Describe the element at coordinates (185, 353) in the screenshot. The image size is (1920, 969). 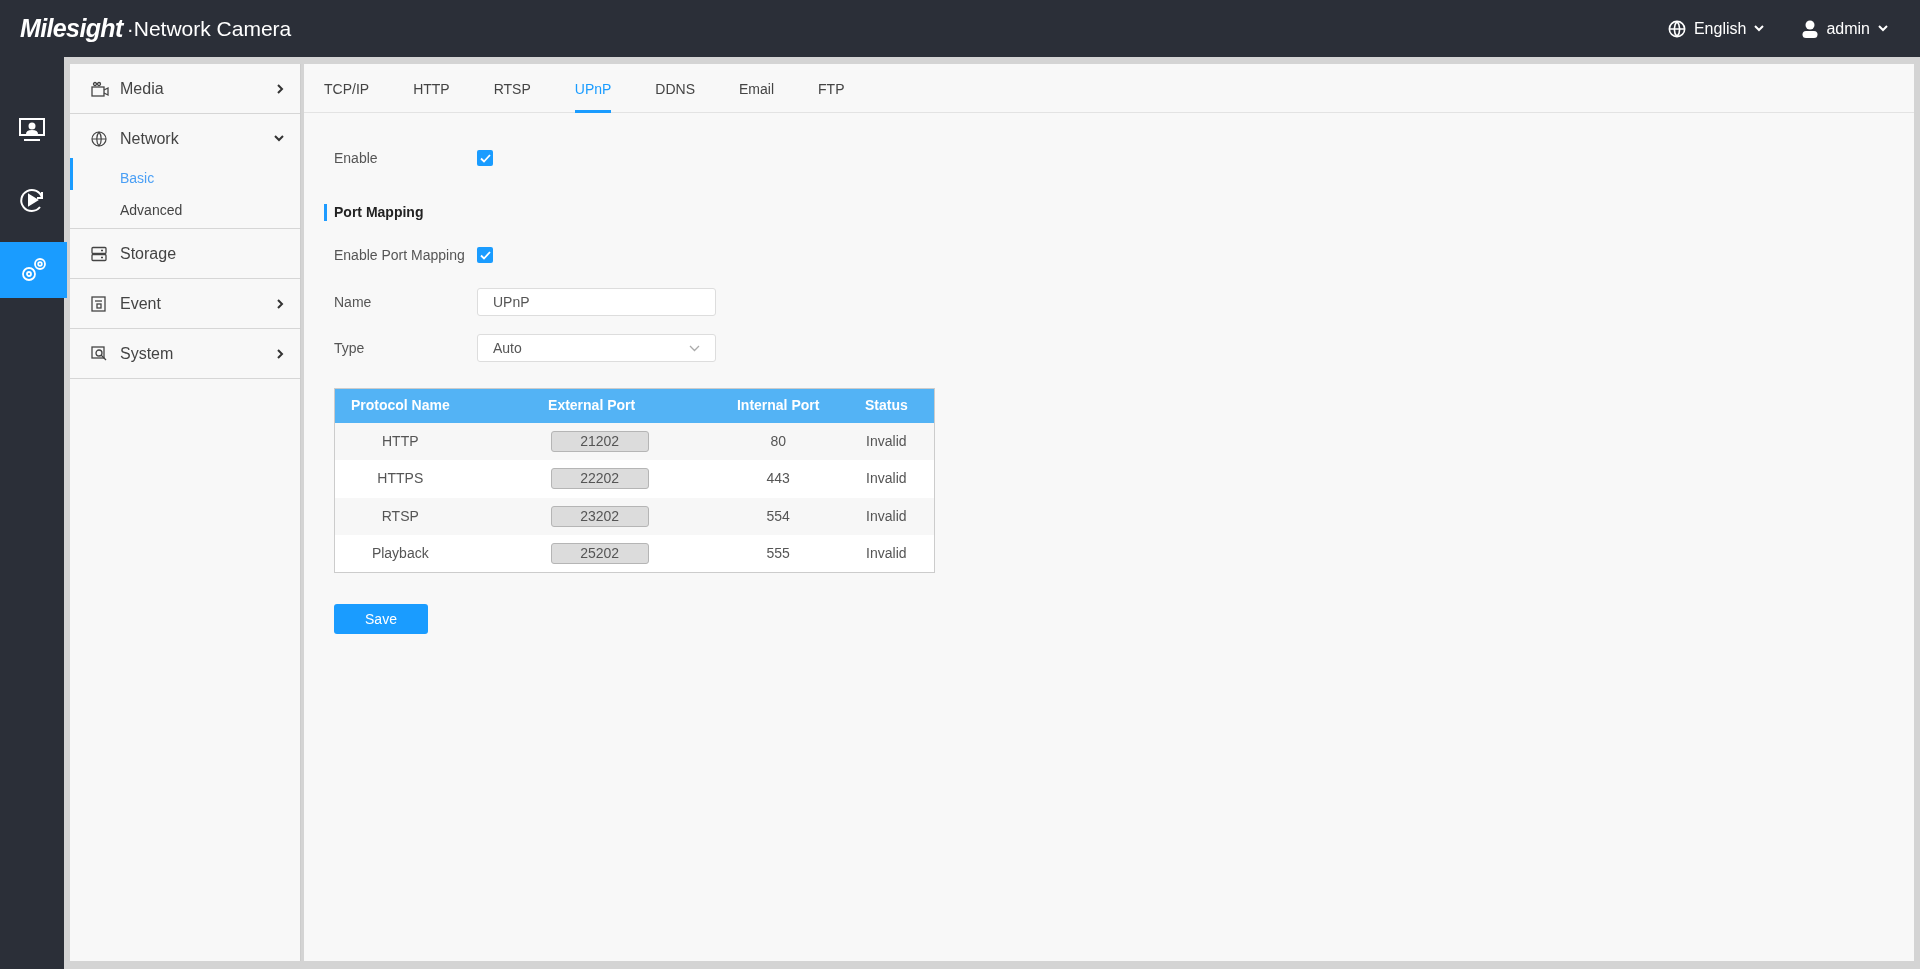
I see `sidebar-item: System` at that location.